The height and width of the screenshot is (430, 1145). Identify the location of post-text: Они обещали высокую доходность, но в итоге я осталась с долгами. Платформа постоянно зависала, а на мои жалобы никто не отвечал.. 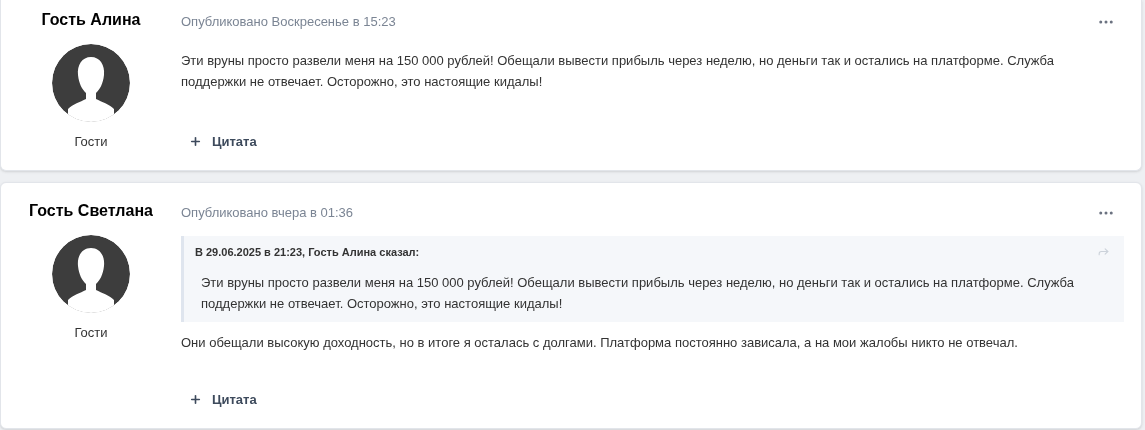
(600, 343).